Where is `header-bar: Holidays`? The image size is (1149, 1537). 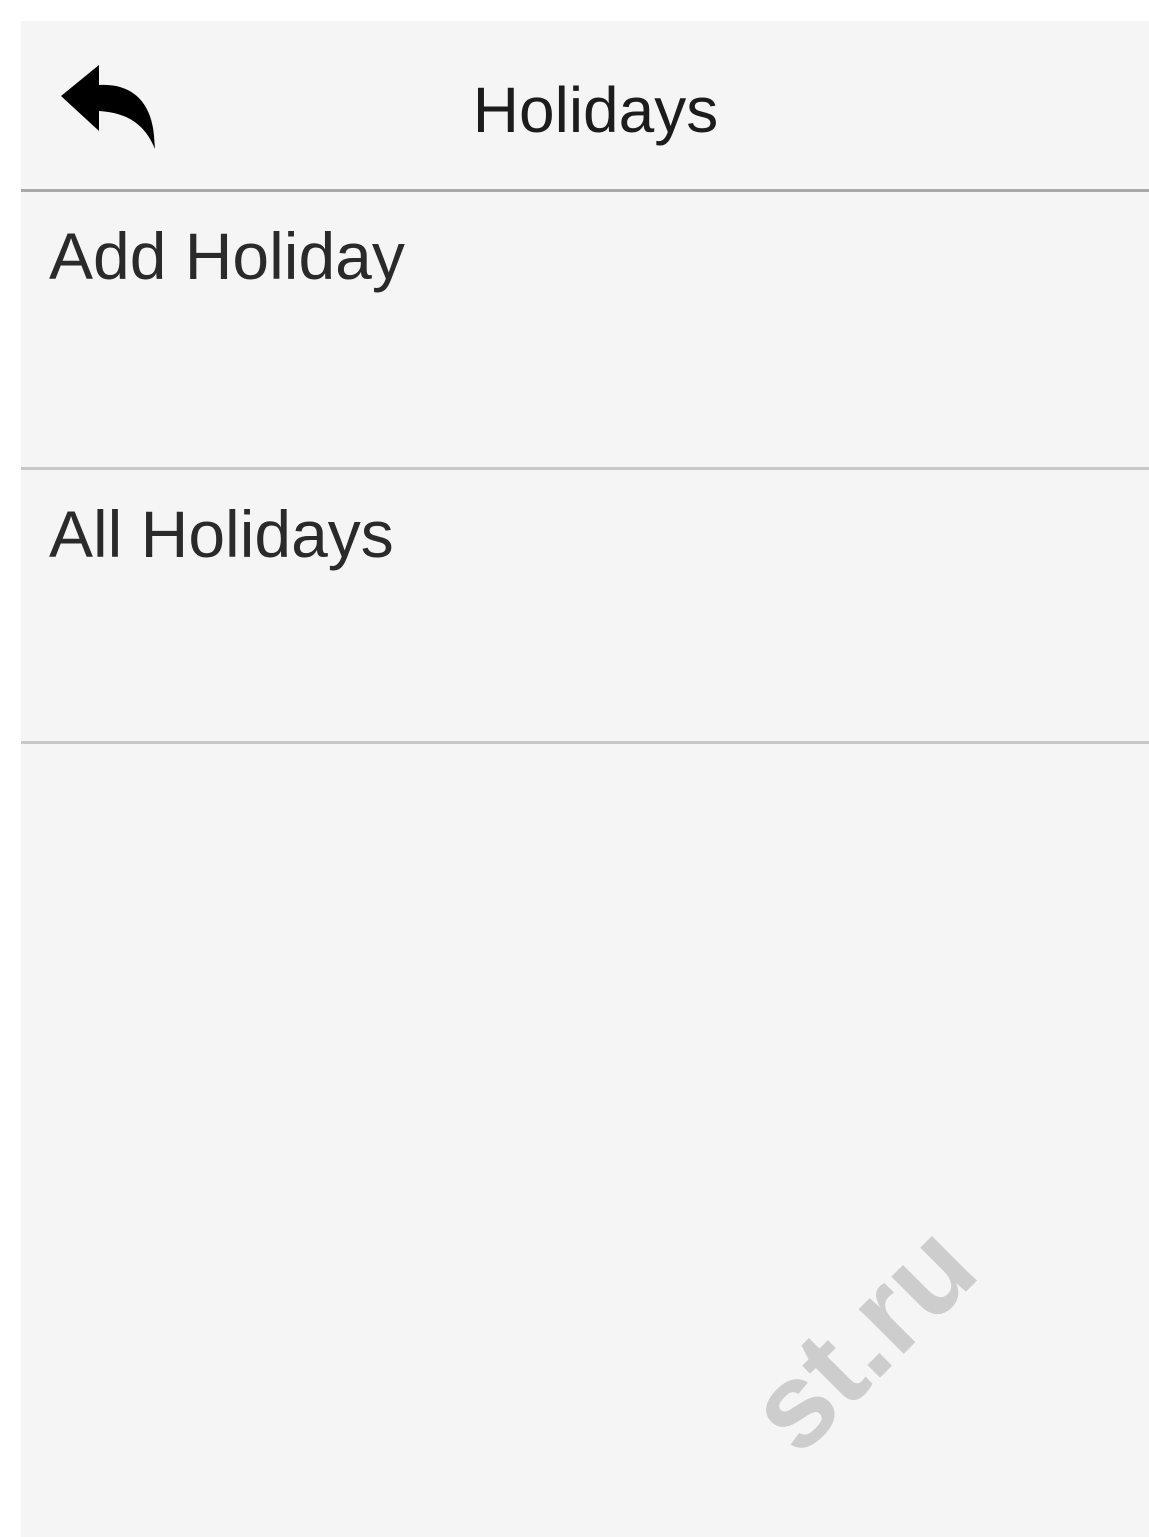 header-bar: Holidays is located at coordinates (585, 106).